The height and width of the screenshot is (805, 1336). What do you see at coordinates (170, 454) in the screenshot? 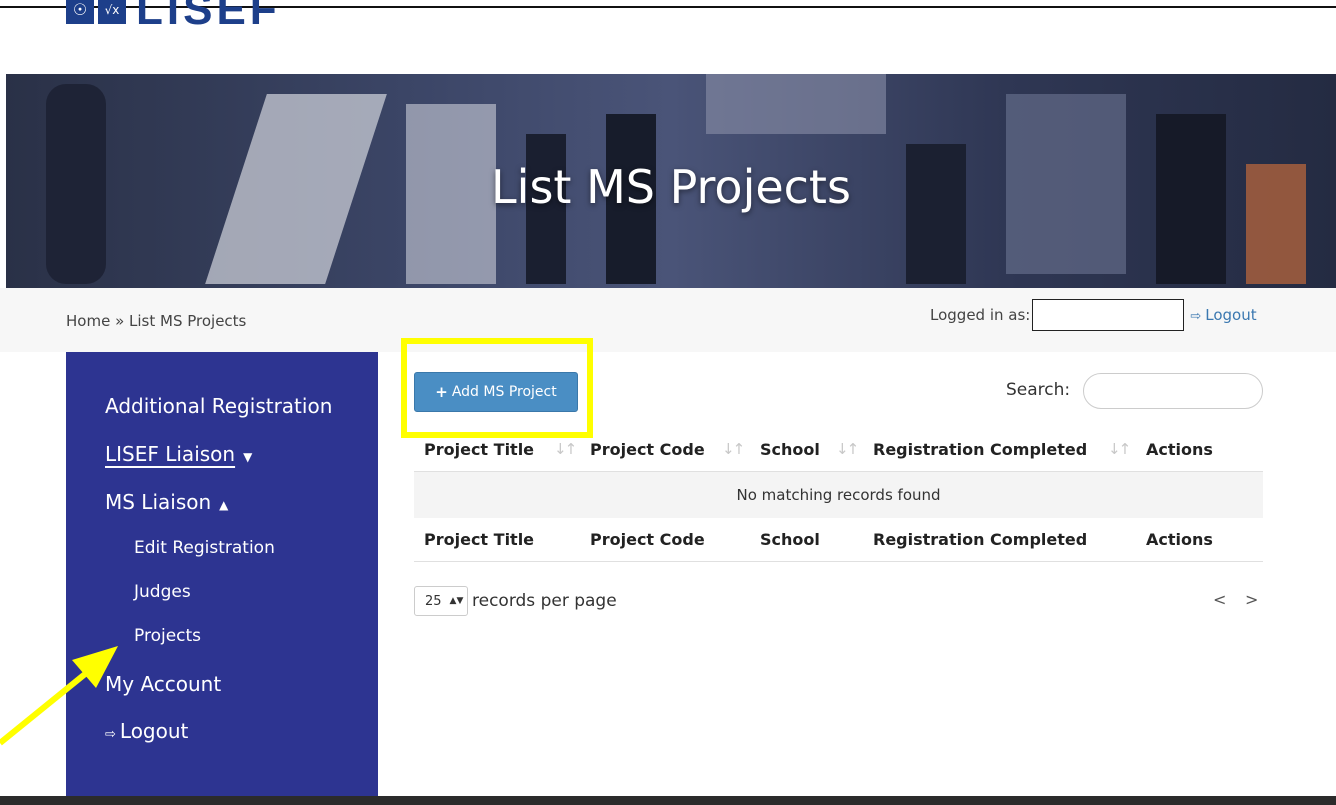
I see `sidebar-item-label: LISEF Liaison` at bounding box center [170, 454].